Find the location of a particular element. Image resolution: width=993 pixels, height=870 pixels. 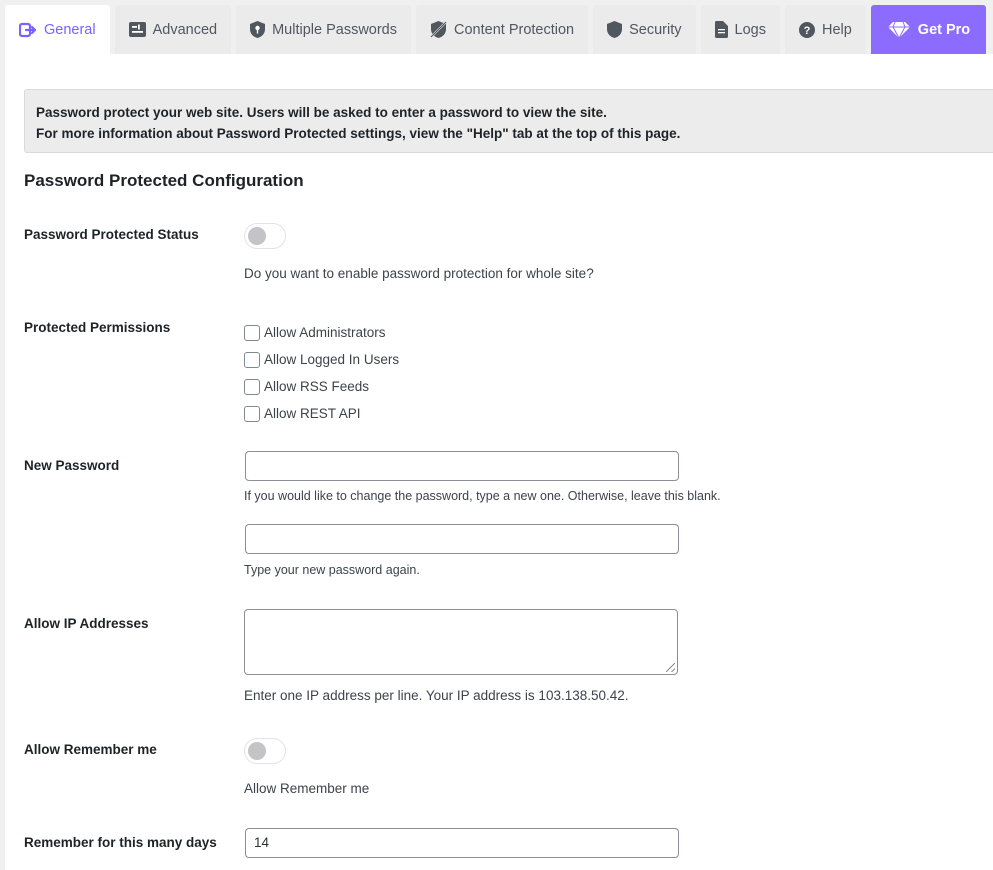

permission-option-rss-feeds: Allow RSS Feeds is located at coordinates (321, 386).